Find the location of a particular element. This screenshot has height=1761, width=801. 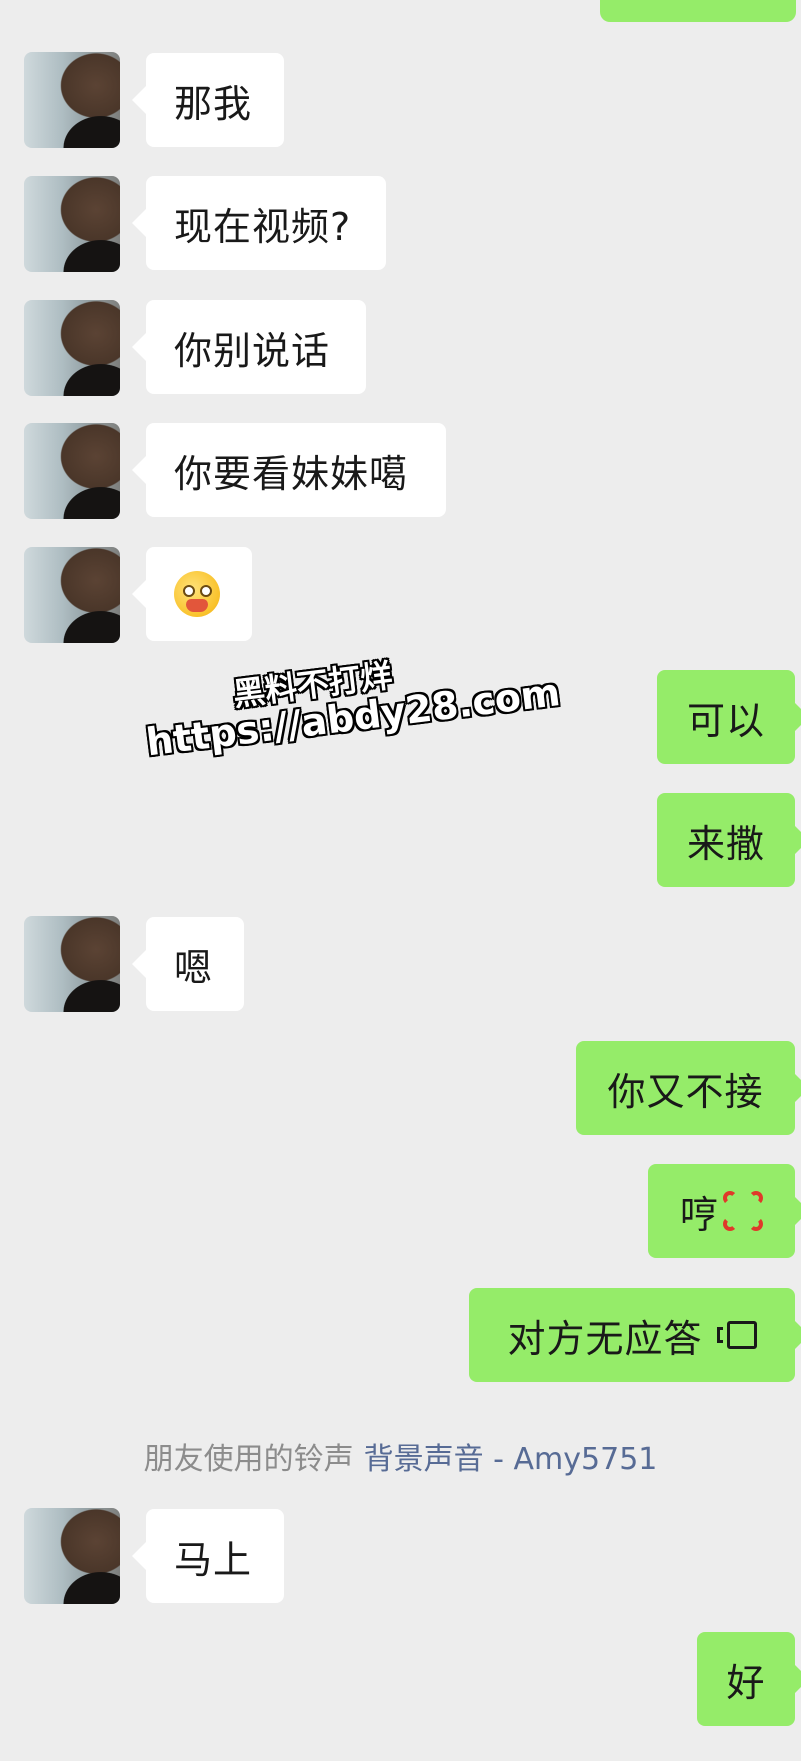

message-bubble-outgoing: 你又不接 is located at coordinates (688, 1088).